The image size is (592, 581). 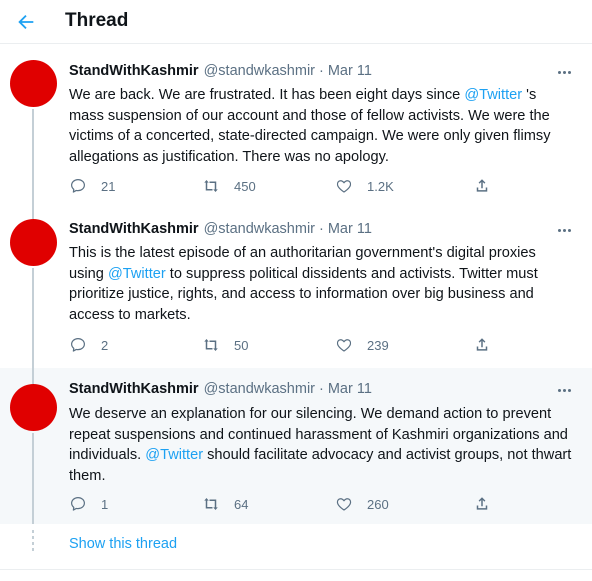 What do you see at coordinates (88, 345) in the screenshot?
I see `reply-button: 2` at bounding box center [88, 345].